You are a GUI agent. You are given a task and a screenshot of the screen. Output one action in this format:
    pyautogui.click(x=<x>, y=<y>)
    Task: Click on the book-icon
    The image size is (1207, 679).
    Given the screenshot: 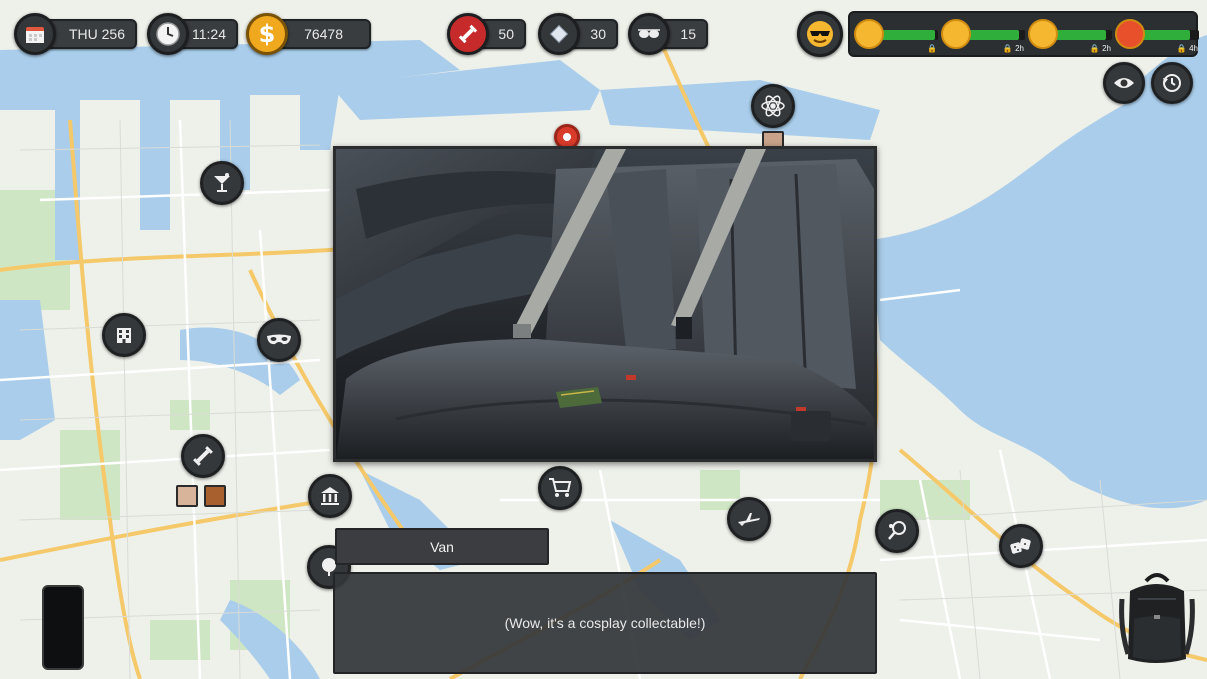 What is the action you would take?
    pyautogui.click(x=559, y=34)
    